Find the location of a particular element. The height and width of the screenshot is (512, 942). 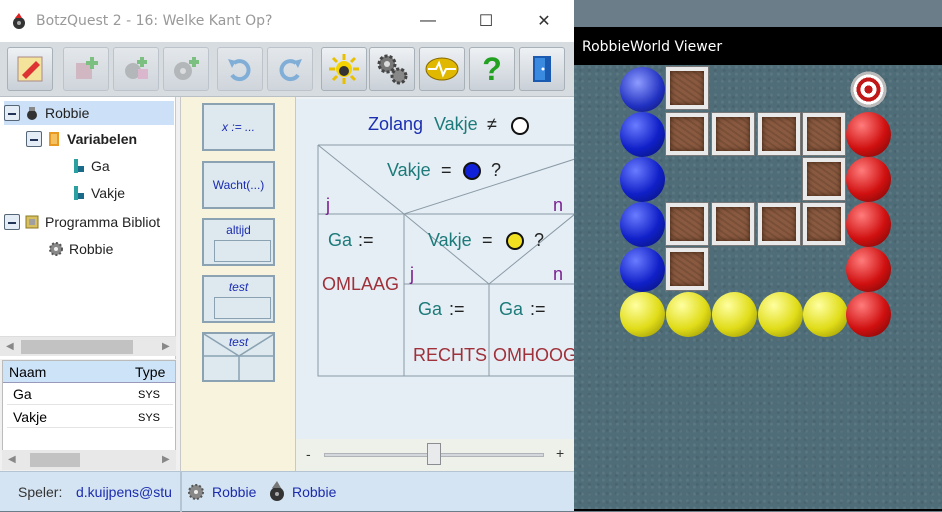

gears-icon is located at coordinates (392, 69).